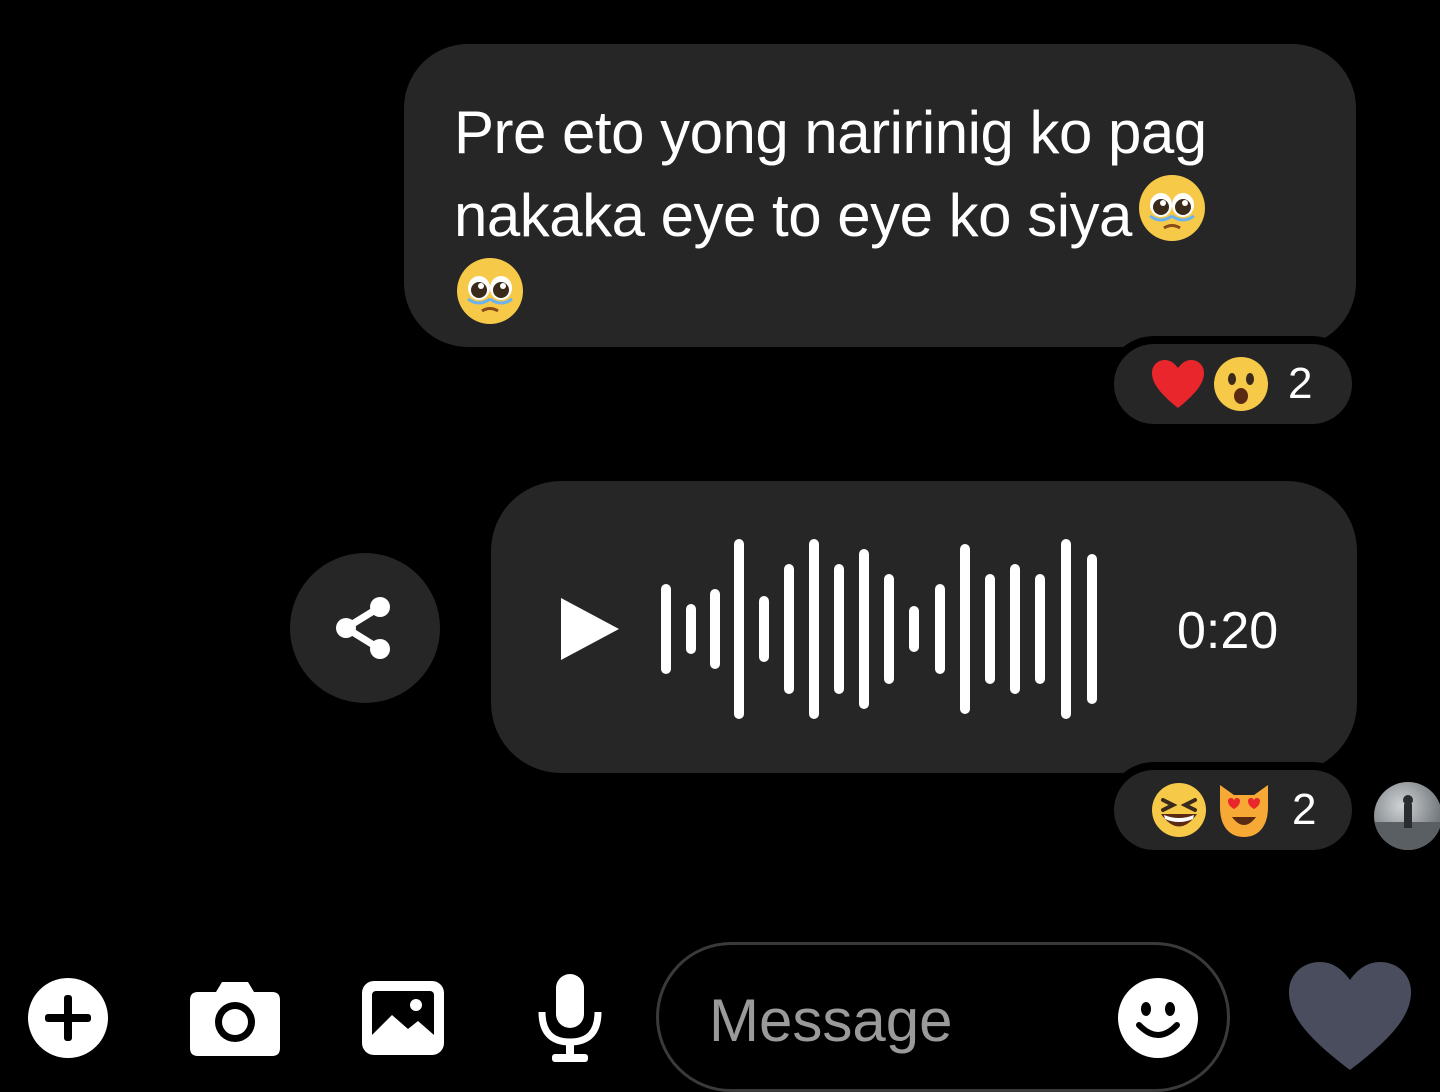 The width and height of the screenshot is (1440, 1092). I want to click on like-heart-icon, so click(1350, 1017).